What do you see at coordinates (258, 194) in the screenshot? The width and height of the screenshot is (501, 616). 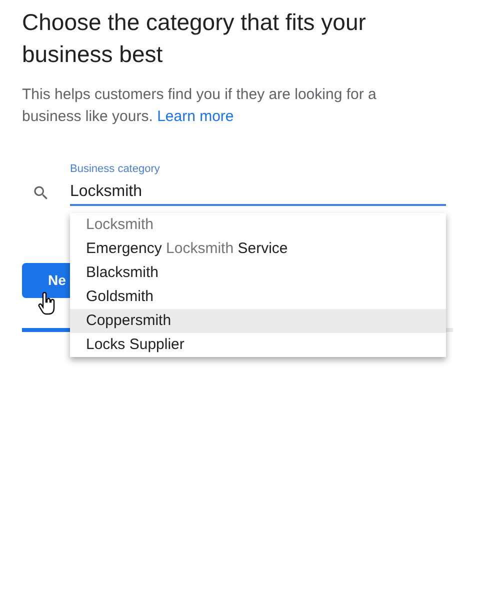 I see `business-category-input: Locksmith` at bounding box center [258, 194].